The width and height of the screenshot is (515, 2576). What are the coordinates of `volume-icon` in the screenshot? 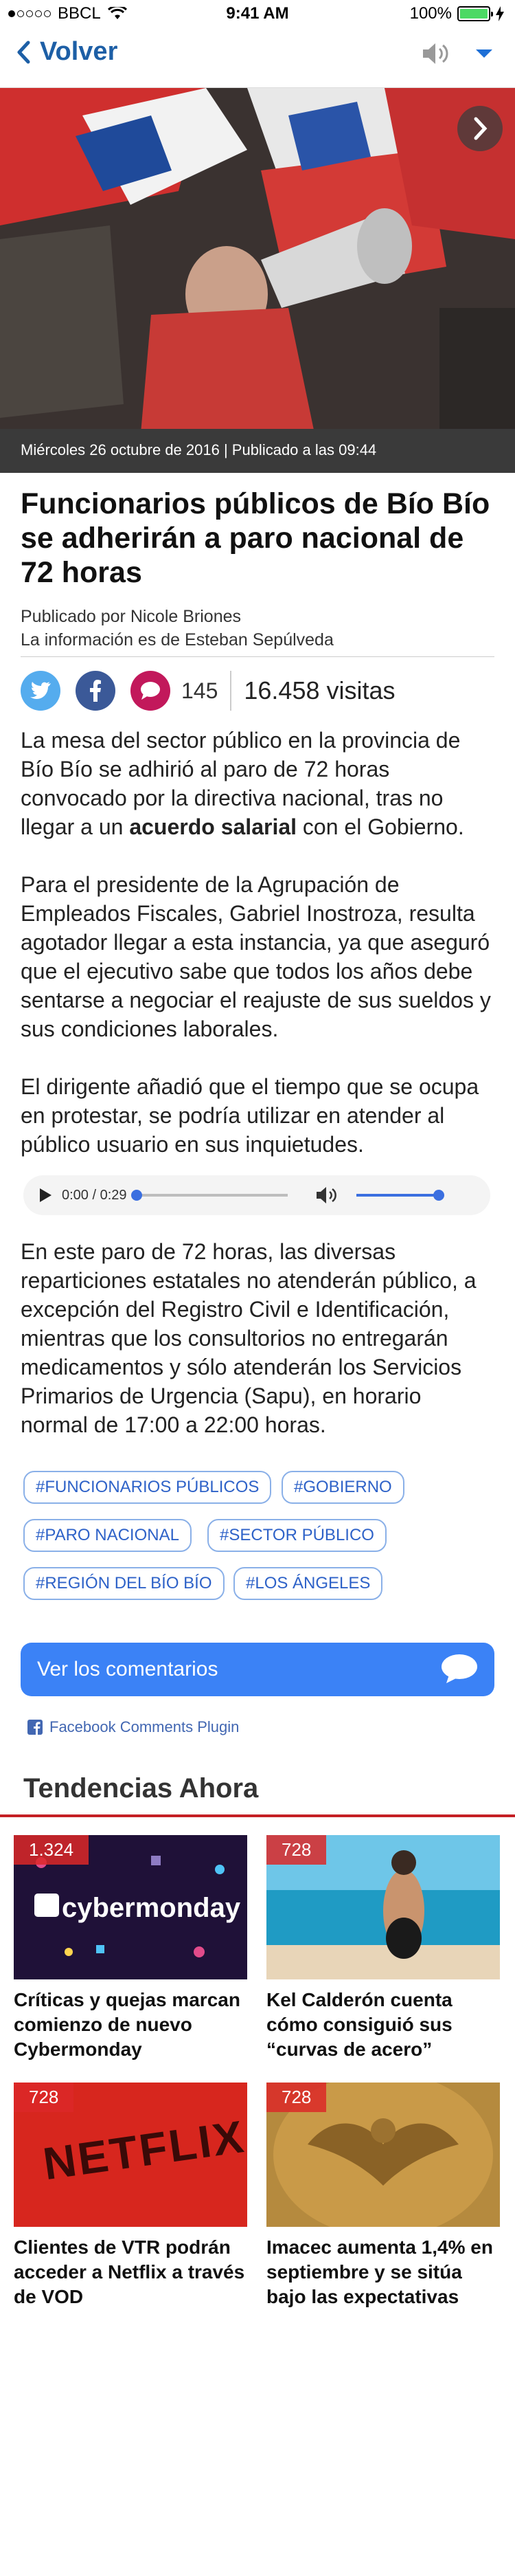 It's located at (327, 1195).